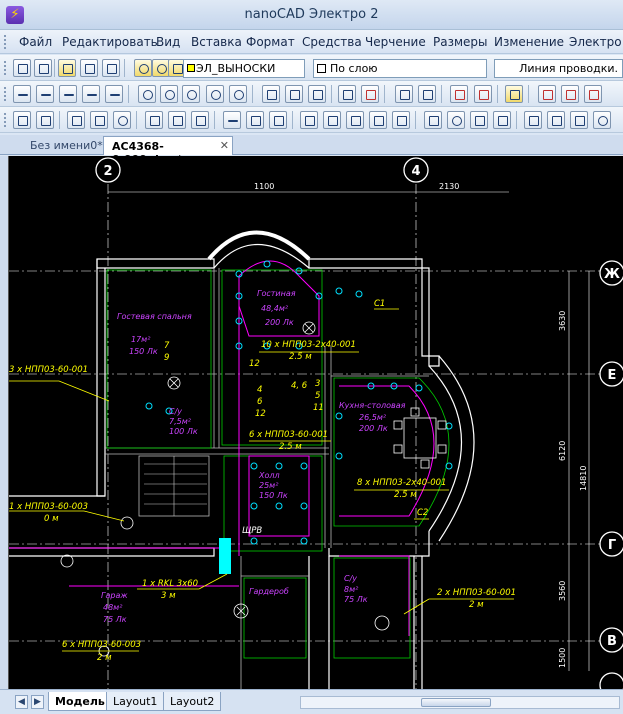 The height and width of the screenshot is (714, 623). What do you see at coordinates (22, 68) in the screenshot?
I see `new-file-icon` at bounding box center [22, 68].